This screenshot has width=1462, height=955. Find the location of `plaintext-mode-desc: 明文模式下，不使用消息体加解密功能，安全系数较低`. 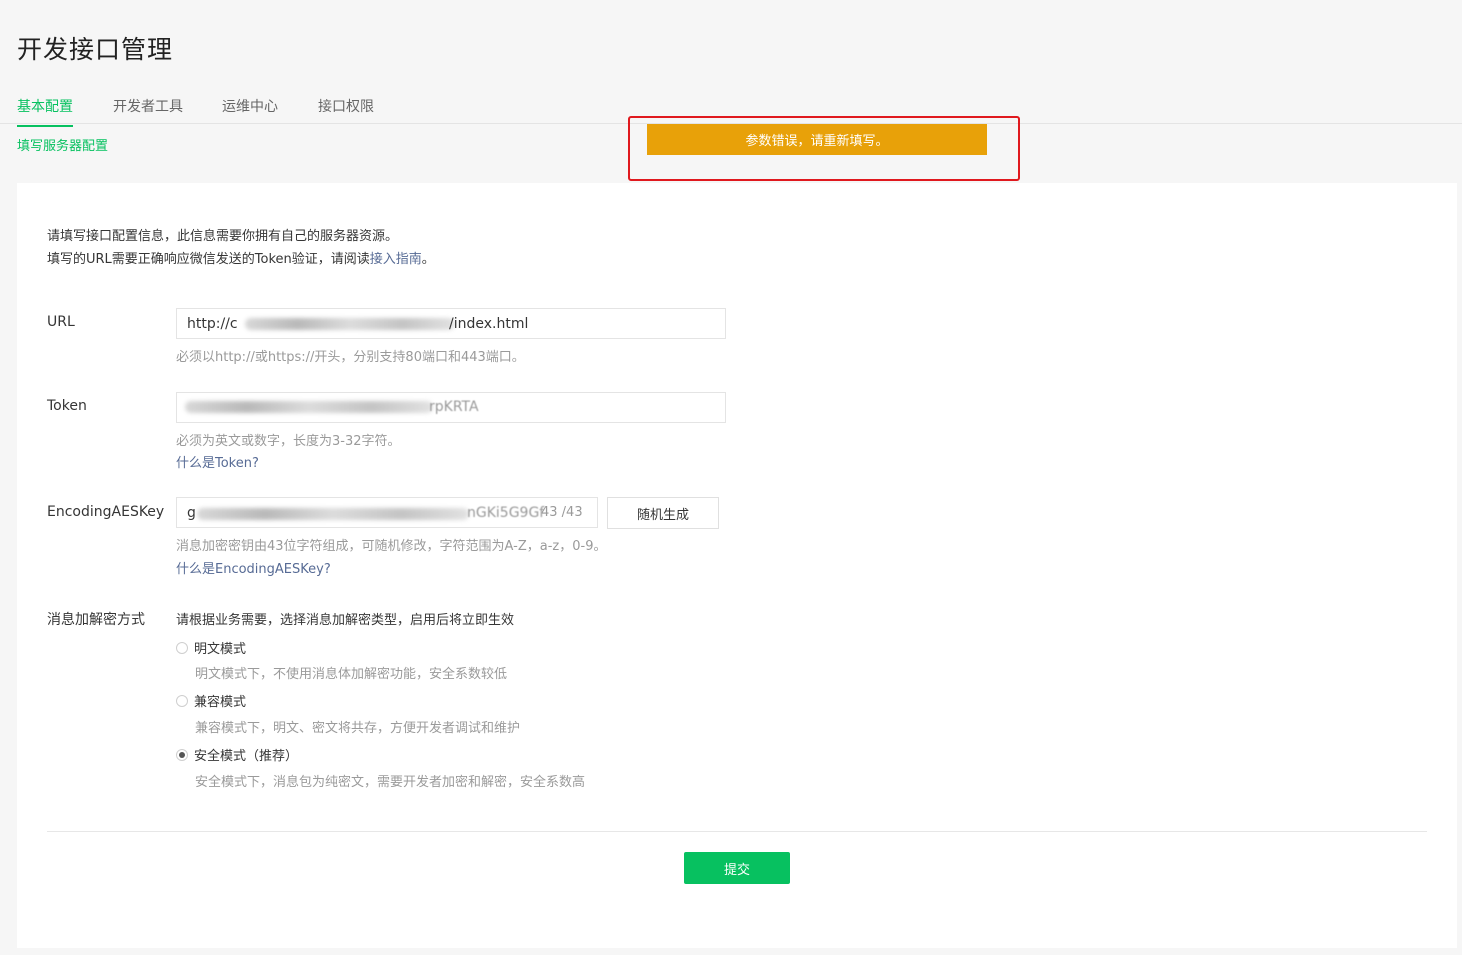

plaintext-mode-desc: 明文模式下，不使用消息体加解密功能，安全系数较低 is located at coordinates (351, 674).